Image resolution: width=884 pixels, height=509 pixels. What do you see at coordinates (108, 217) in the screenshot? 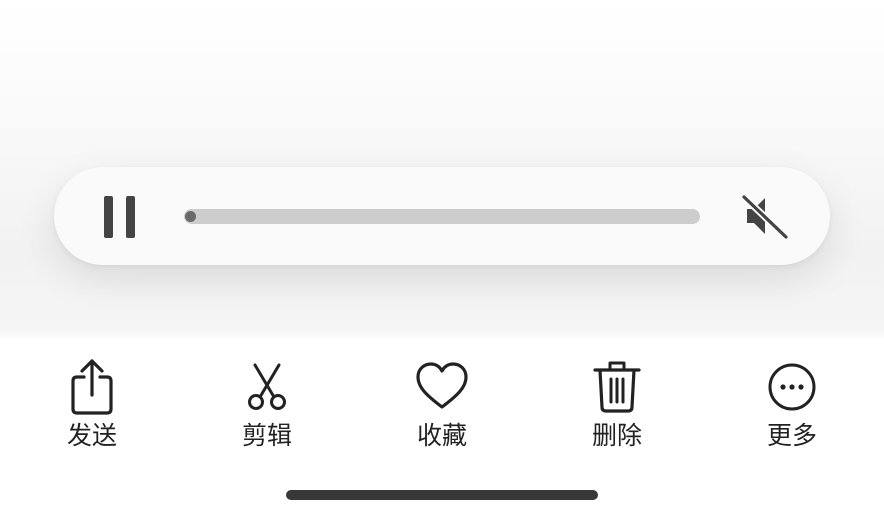
I see `pause-icon` at bounding box center [108, 217].